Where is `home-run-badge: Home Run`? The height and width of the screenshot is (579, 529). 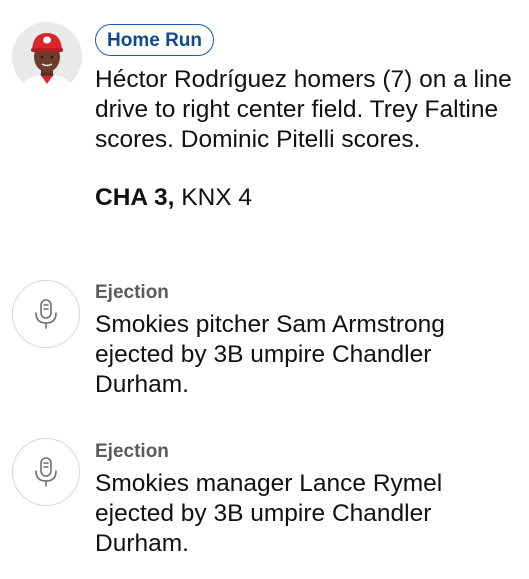 home-run-badge: Home Run is located at coordinates (154, 40).